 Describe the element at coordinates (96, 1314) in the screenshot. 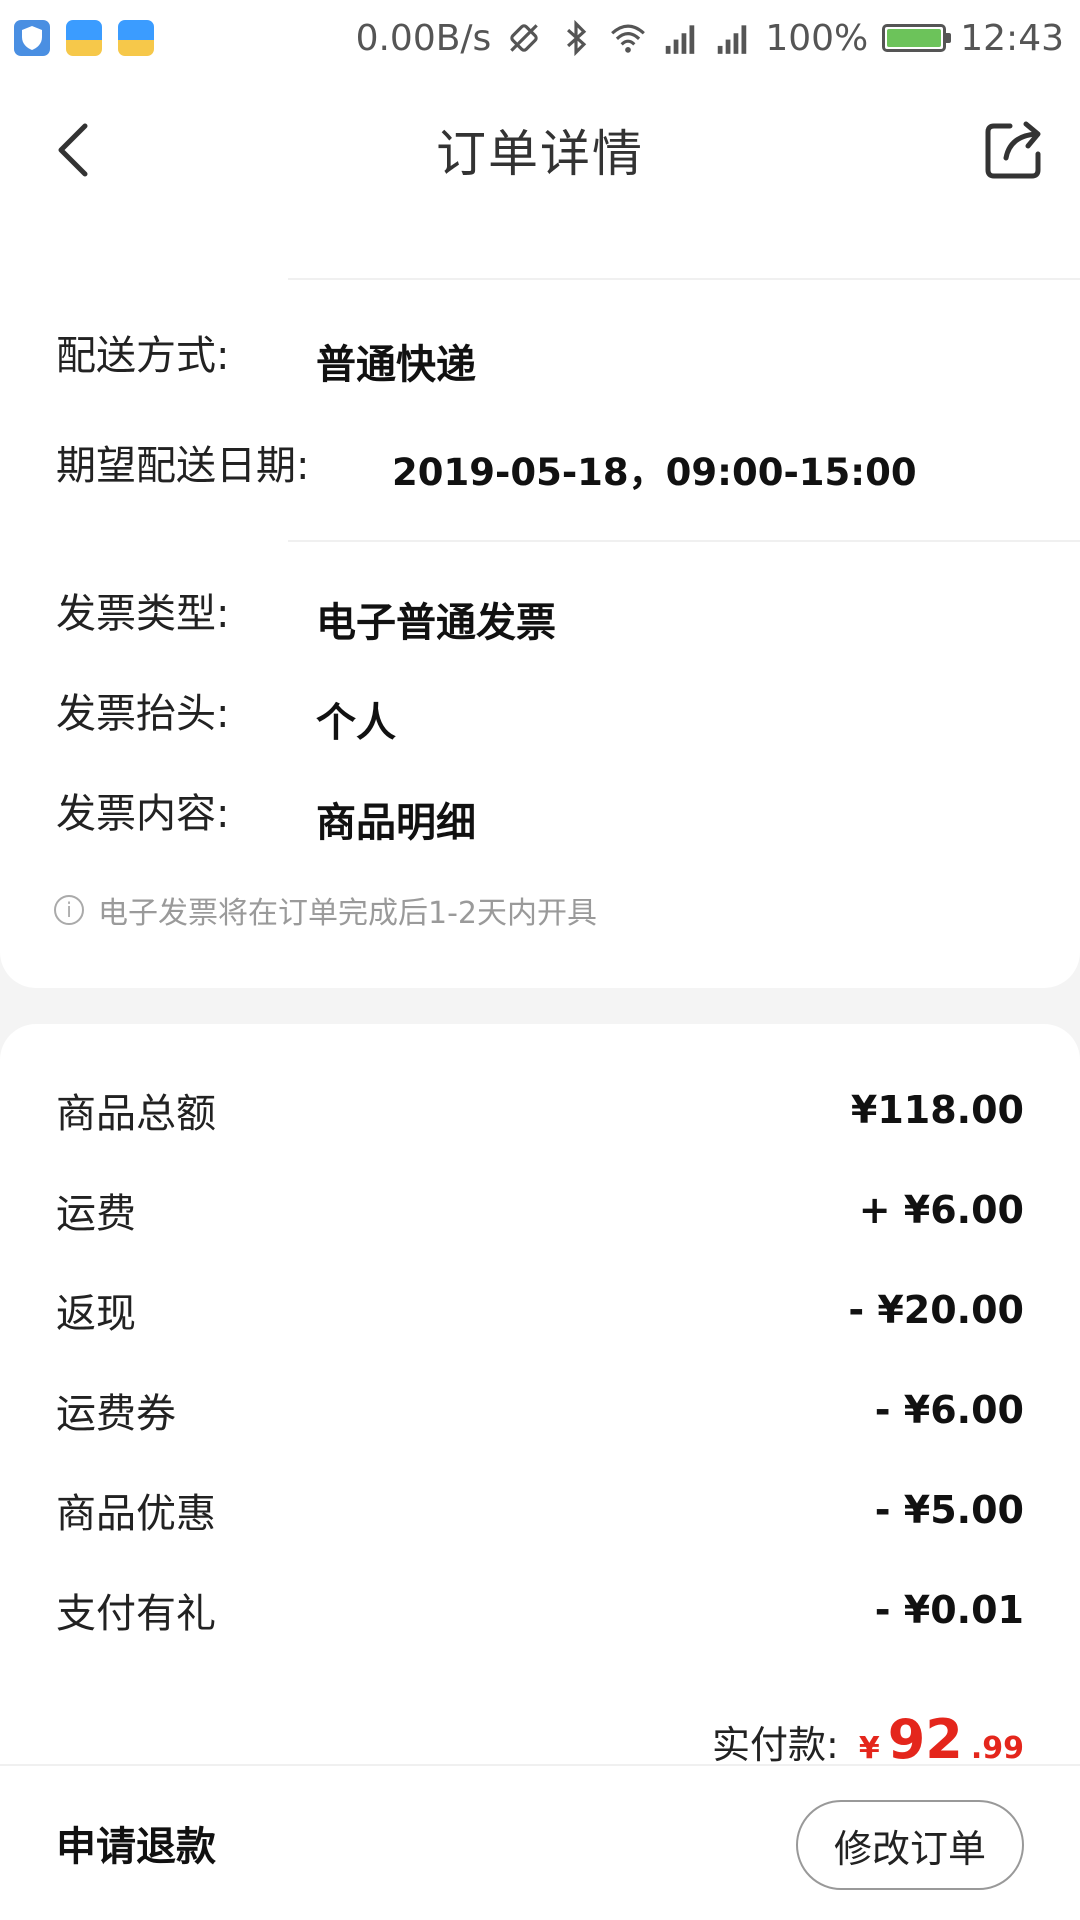

I see `fee-label: 返现` at that location.